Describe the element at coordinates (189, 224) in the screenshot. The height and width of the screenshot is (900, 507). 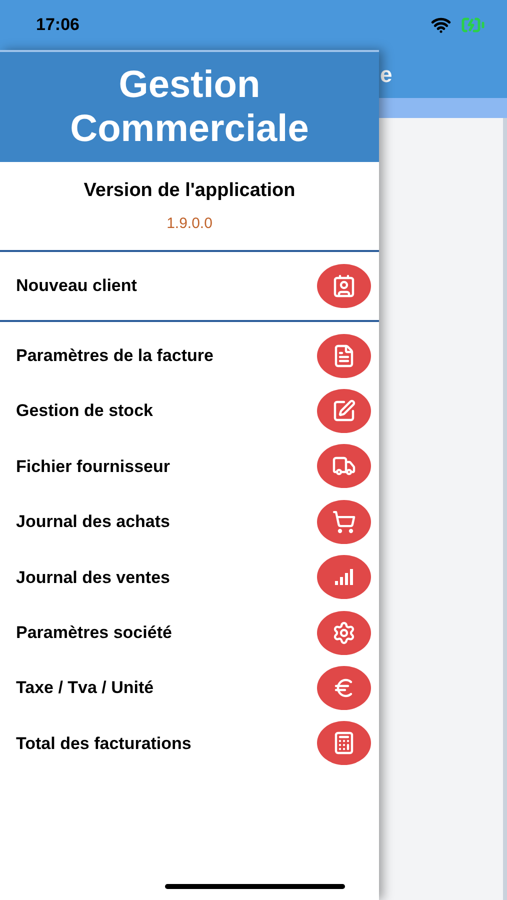
I see `version-number: 1.9.0.0` at that location.